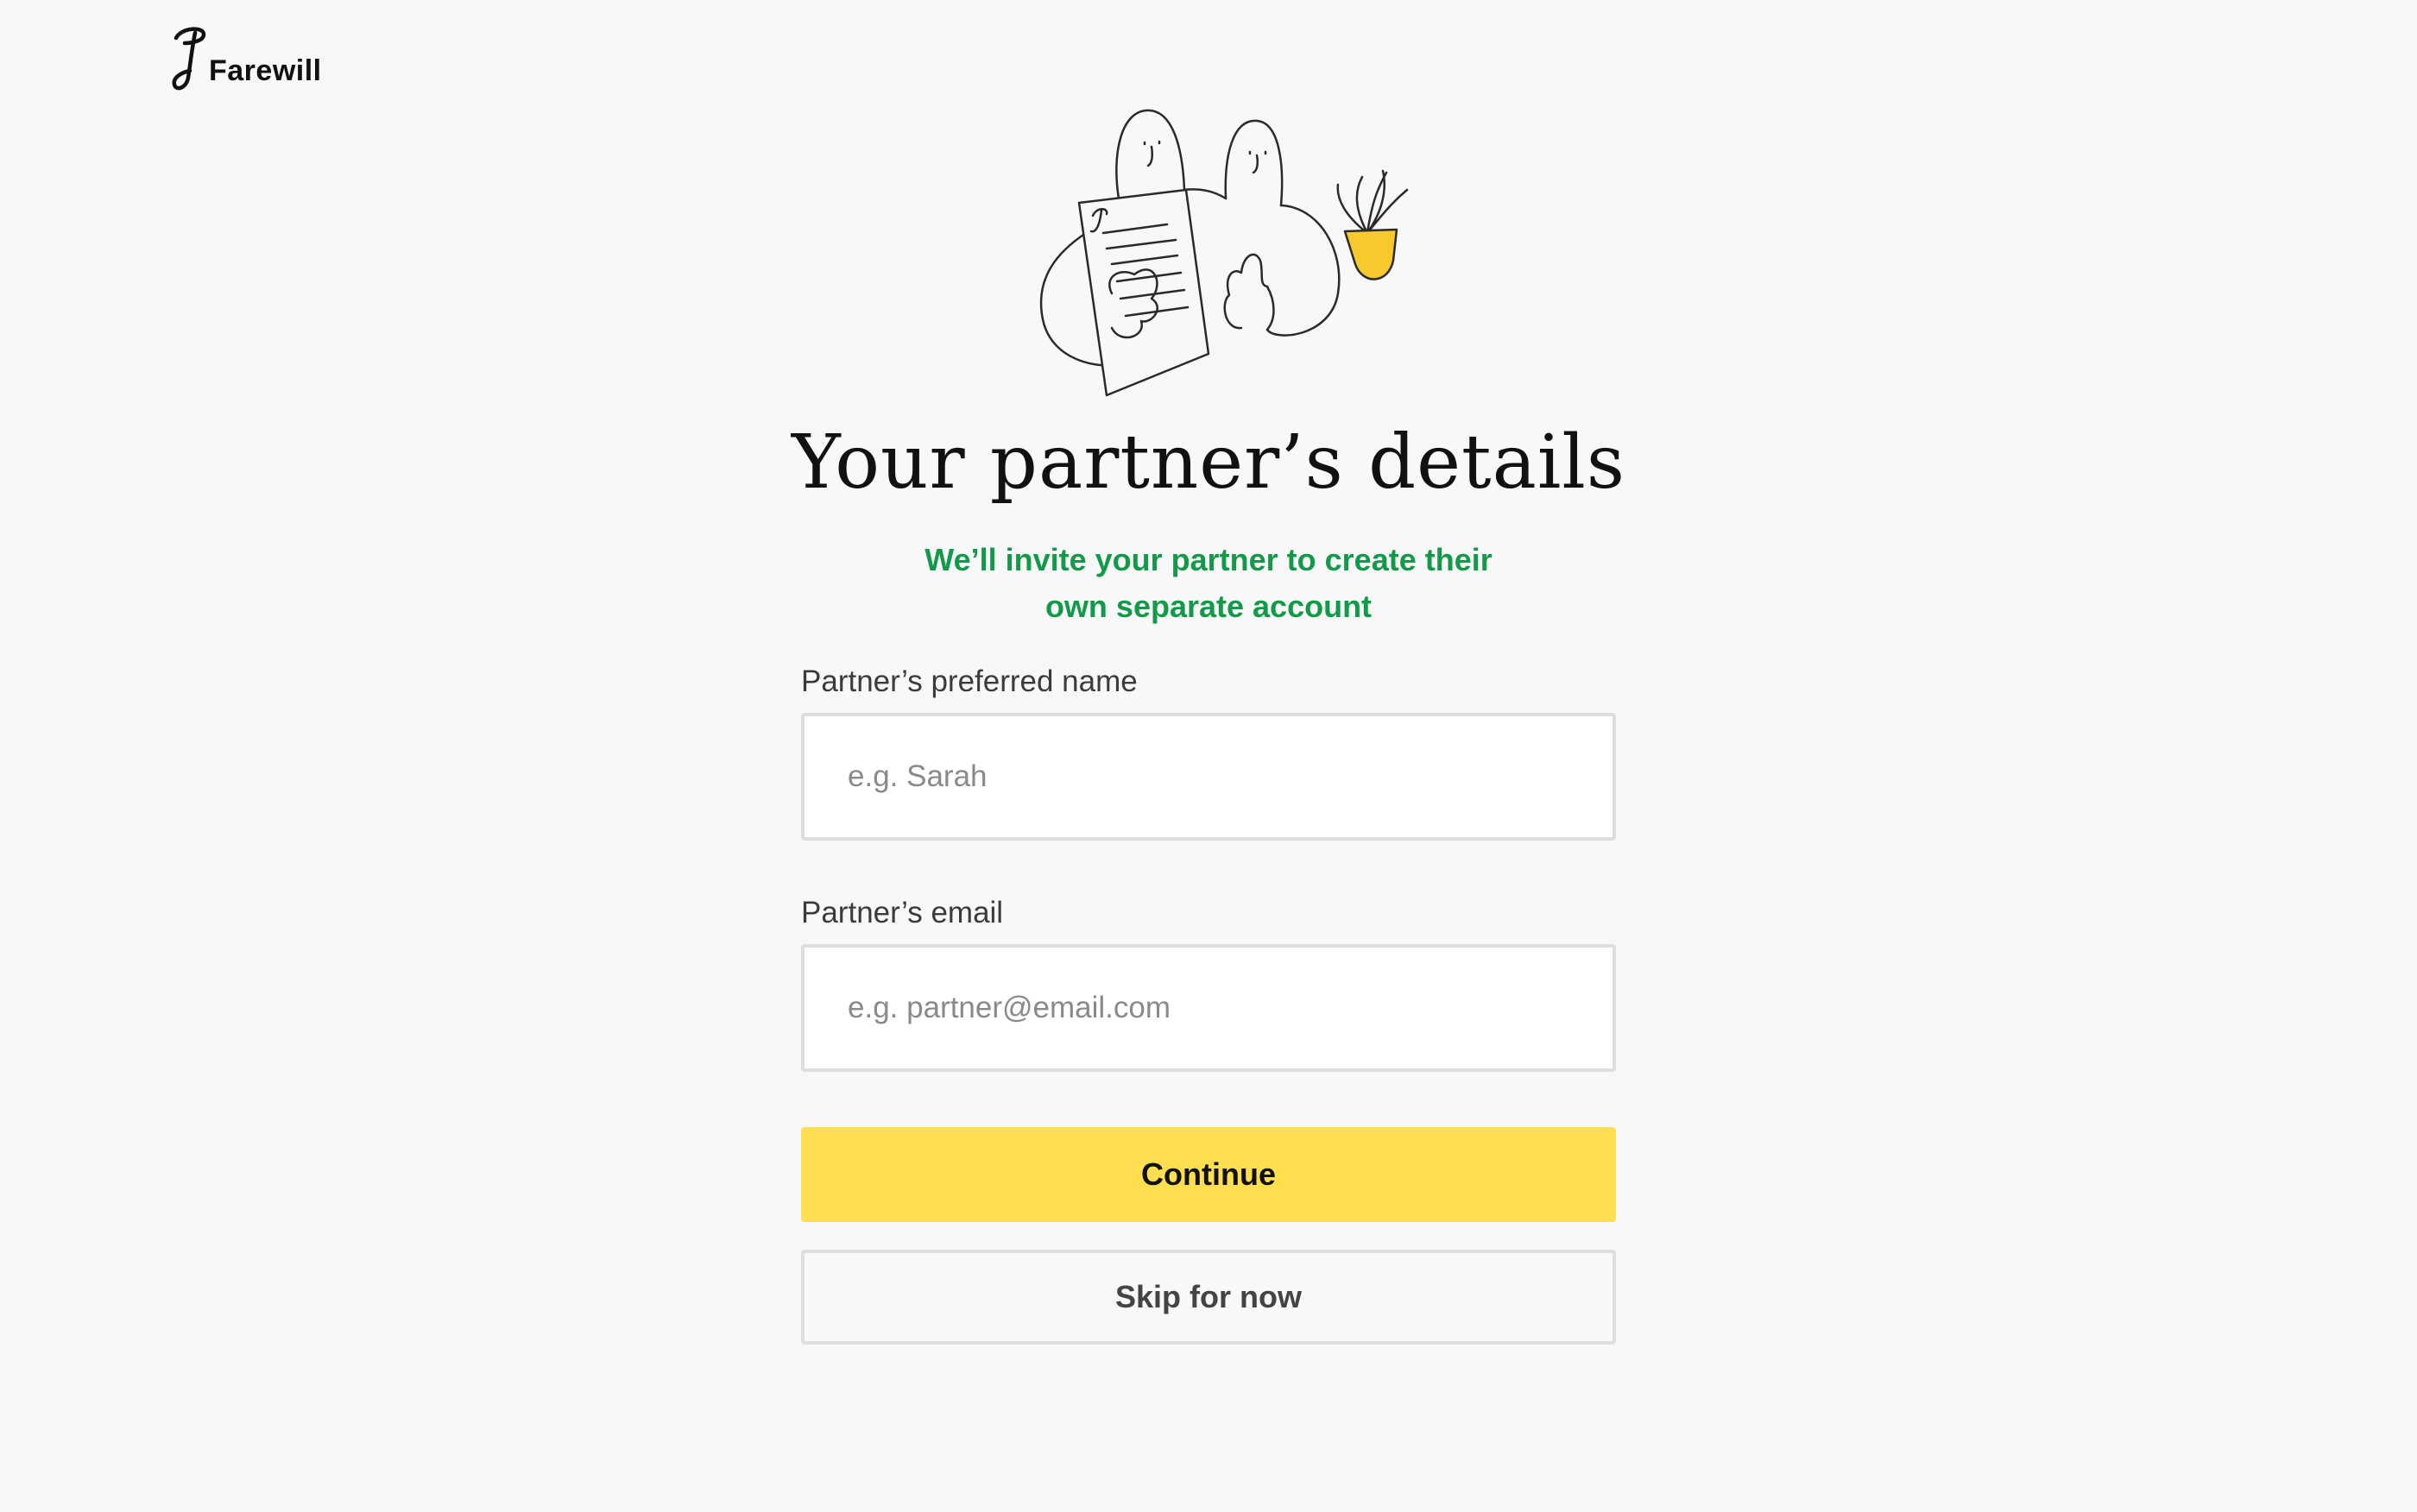 This screenshot has width=2417, height=1512. I want to click on page-title: Your partner’s details, so click(1208, 462).